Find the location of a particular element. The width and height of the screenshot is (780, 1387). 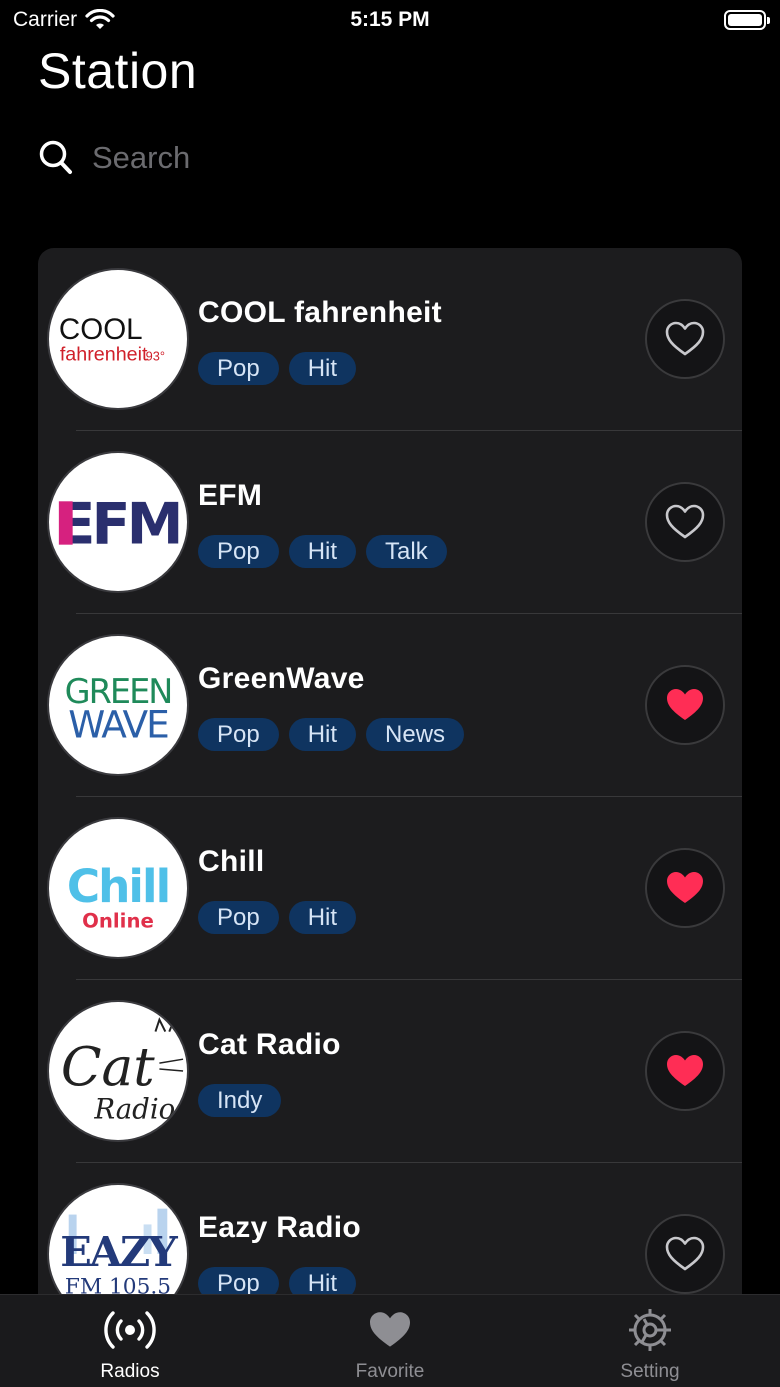

tag-list: Pop Hit Talk is located at coordinates (322, 551).